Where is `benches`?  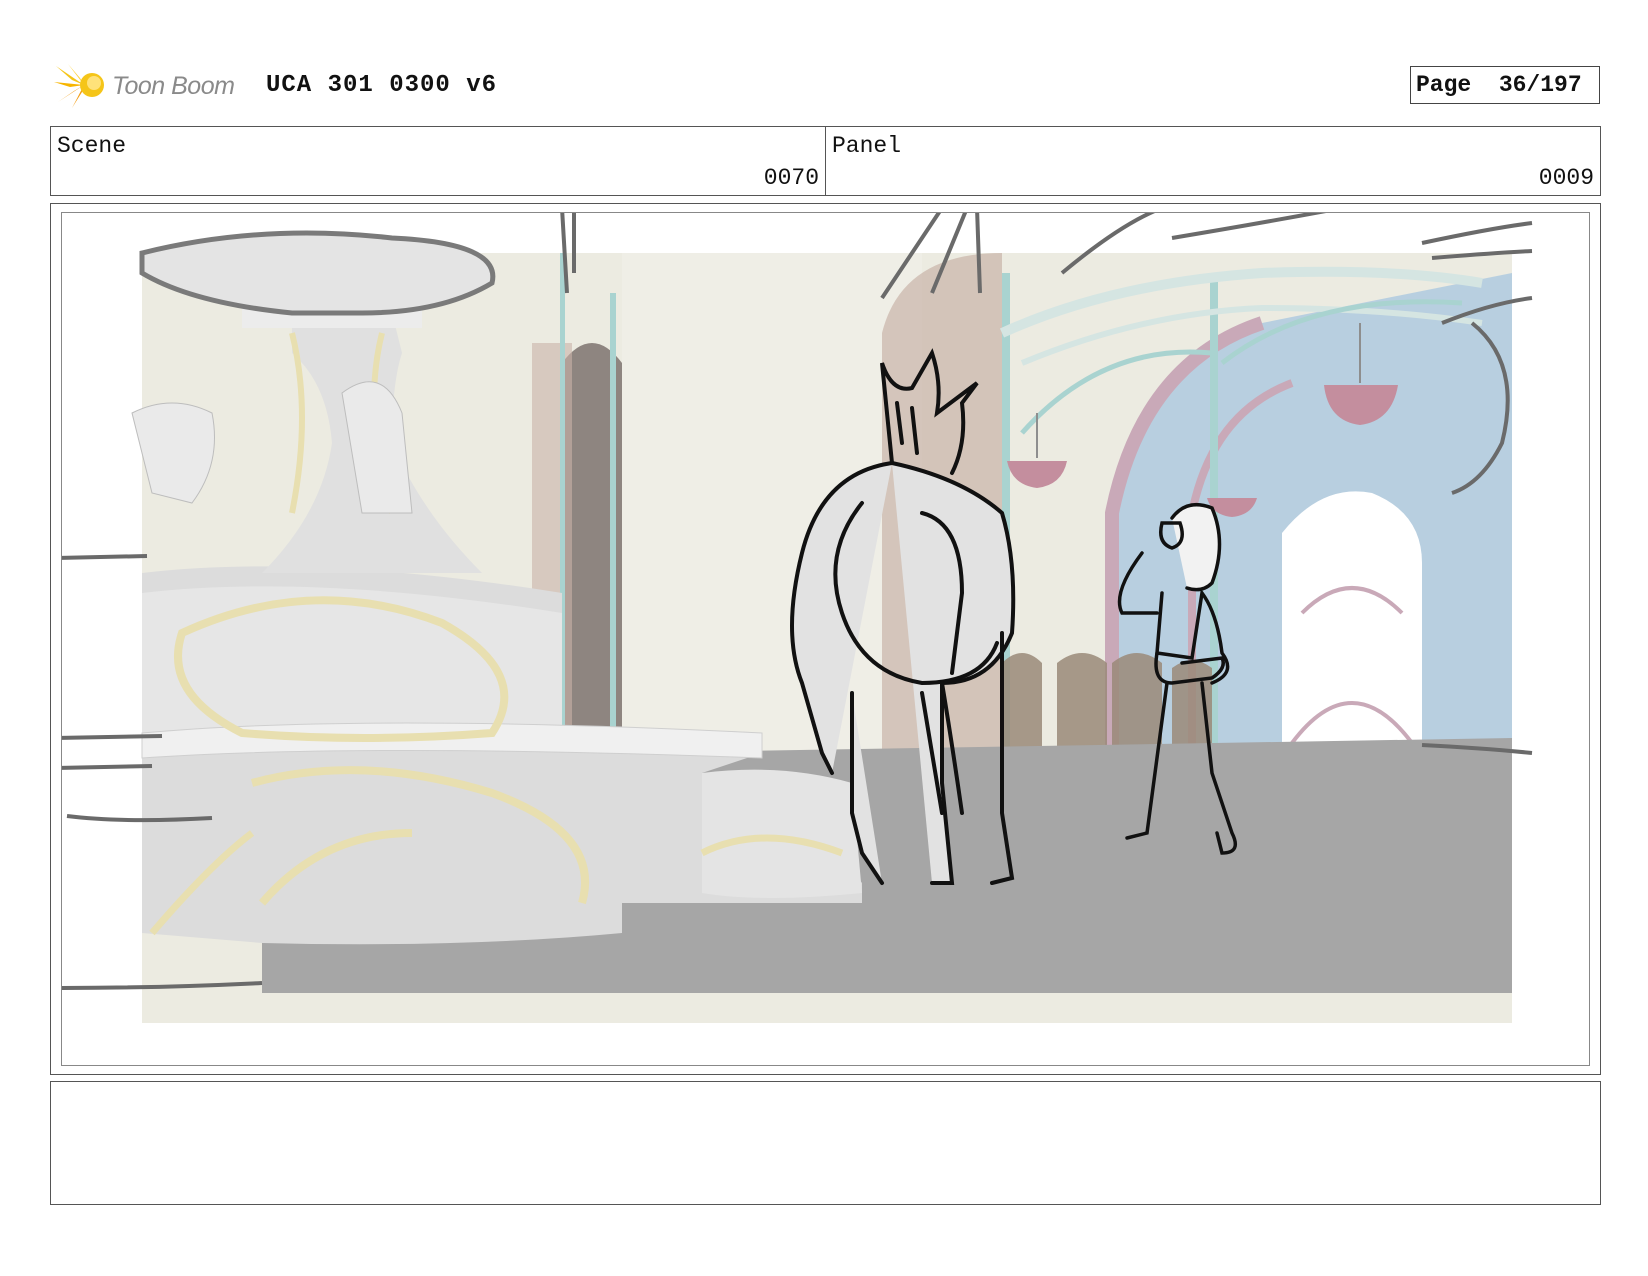
benches is located at coordinates (1107, 703).